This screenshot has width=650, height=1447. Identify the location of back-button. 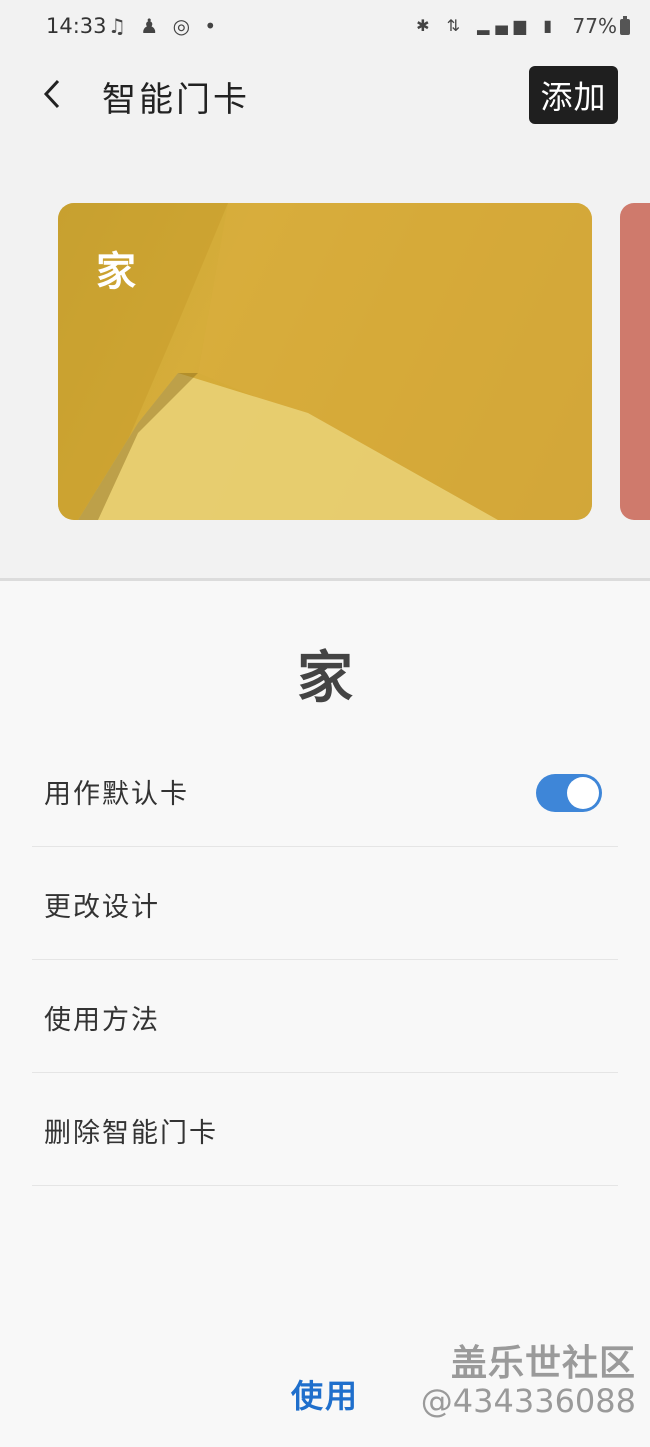
(52, 94).